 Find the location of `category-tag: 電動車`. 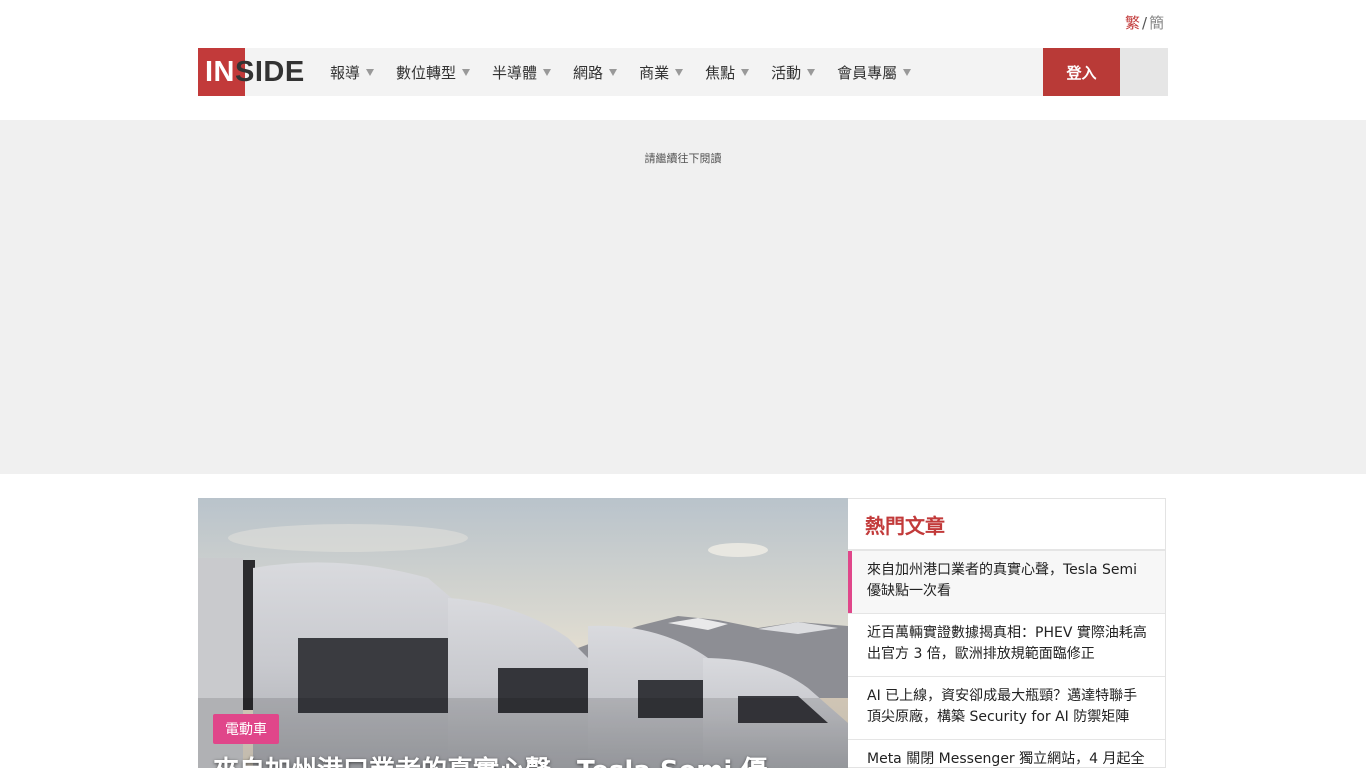

category-tag: 電動車 is located at coordinates (246, 729).